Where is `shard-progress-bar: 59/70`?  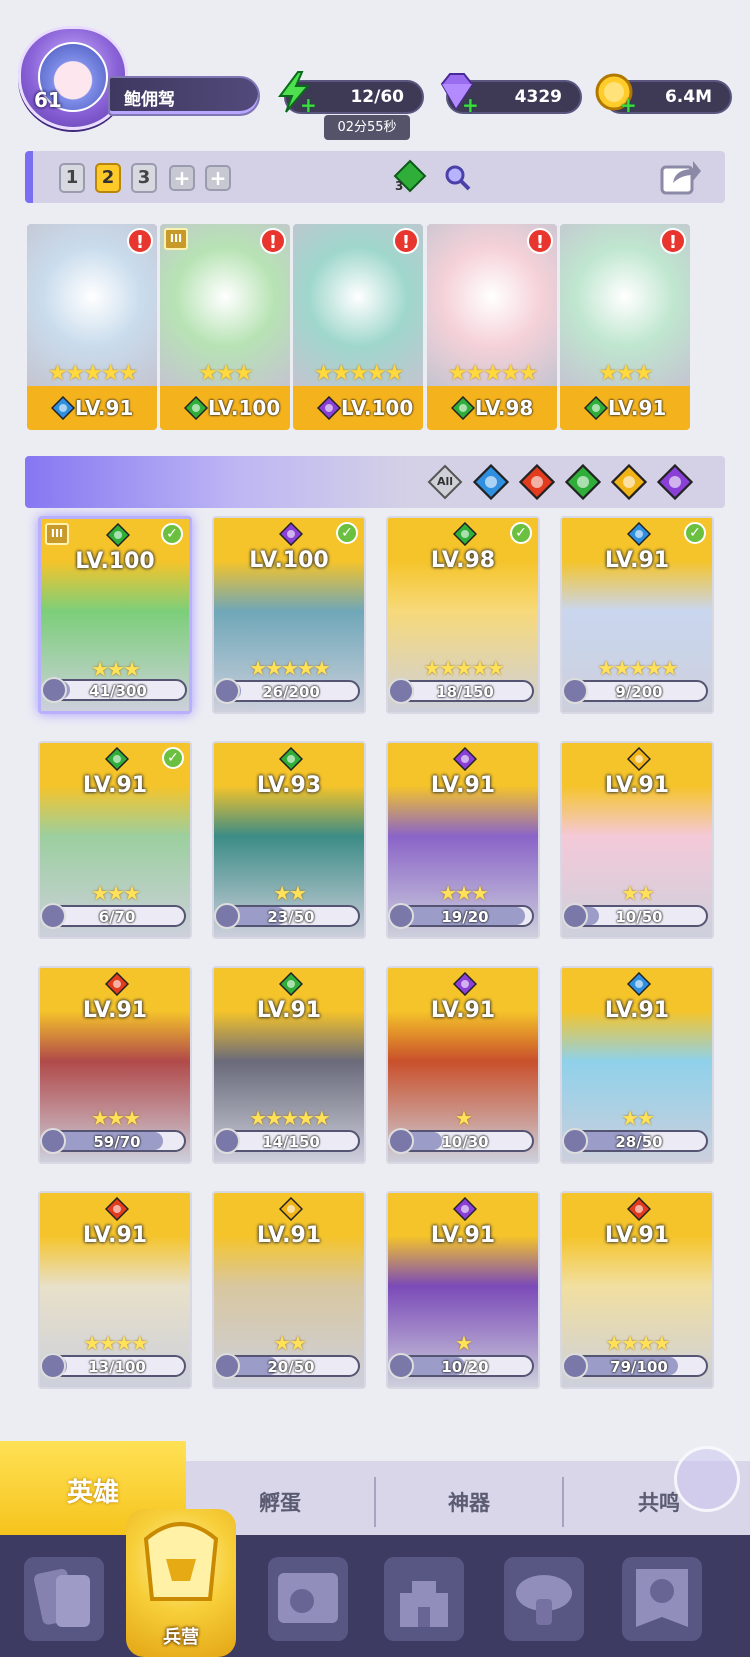
shard-progress-bar: 59/70 is located at coordinates (117, 1141).